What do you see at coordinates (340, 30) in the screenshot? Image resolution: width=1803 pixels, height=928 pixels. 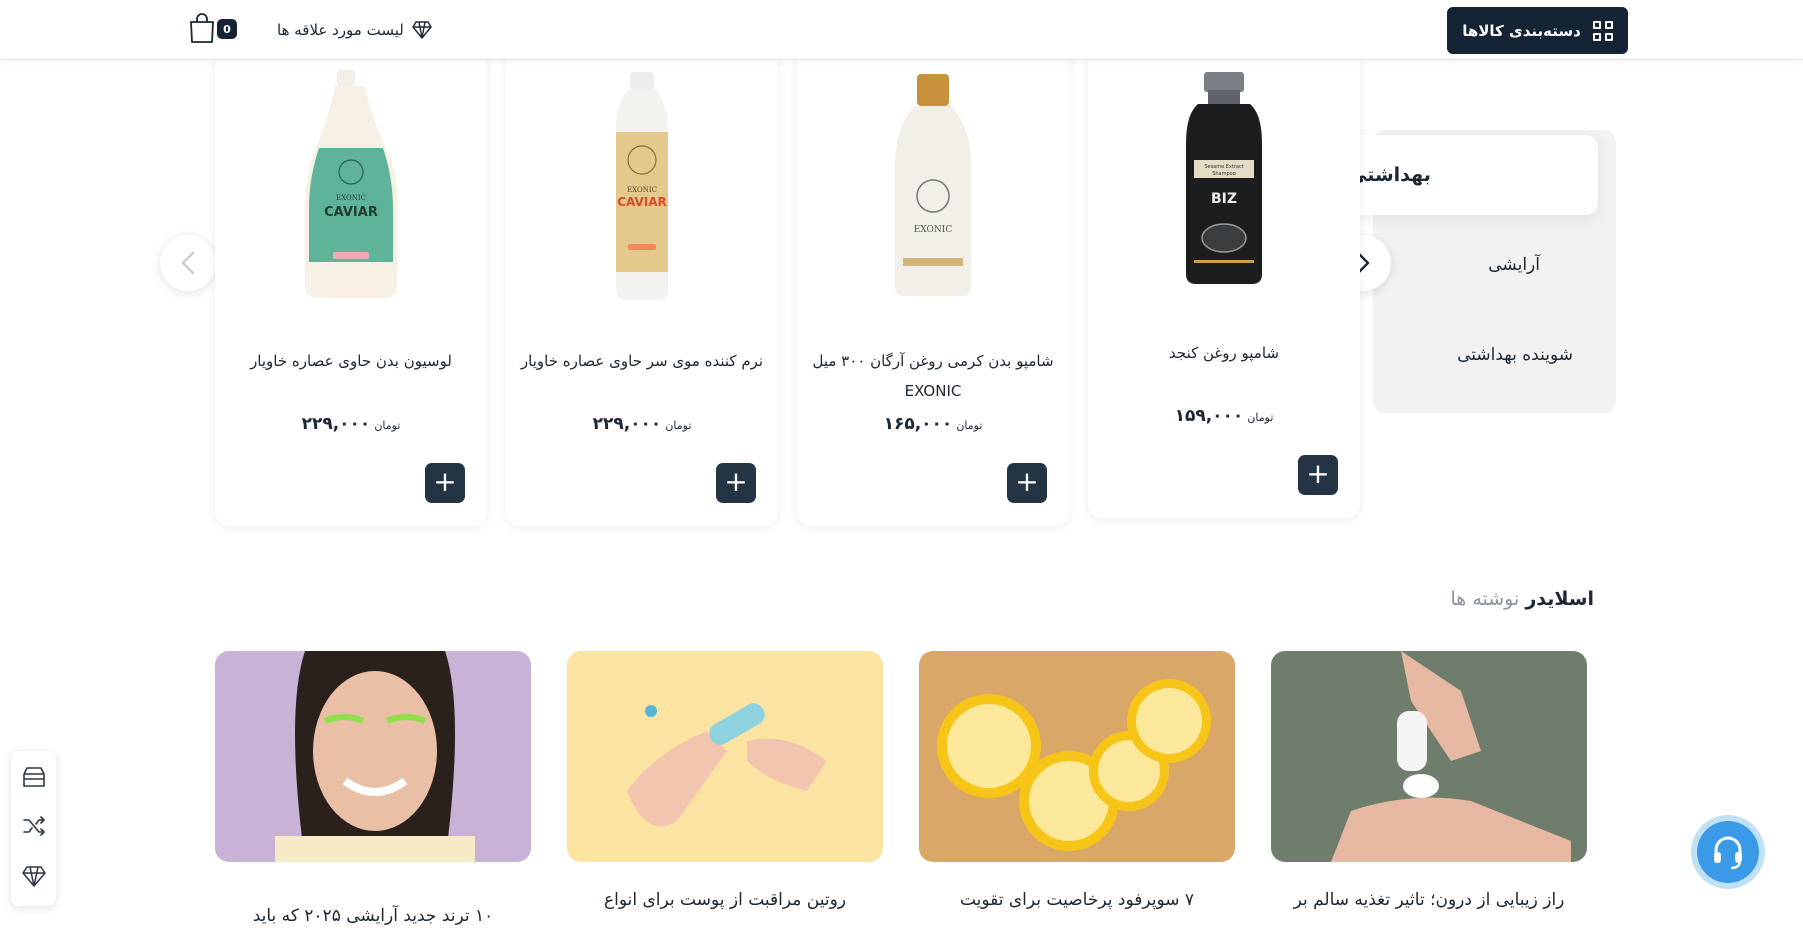 I see `wishlist-label: لیست مورد علاقه ها` at bounding box center [340, 30].